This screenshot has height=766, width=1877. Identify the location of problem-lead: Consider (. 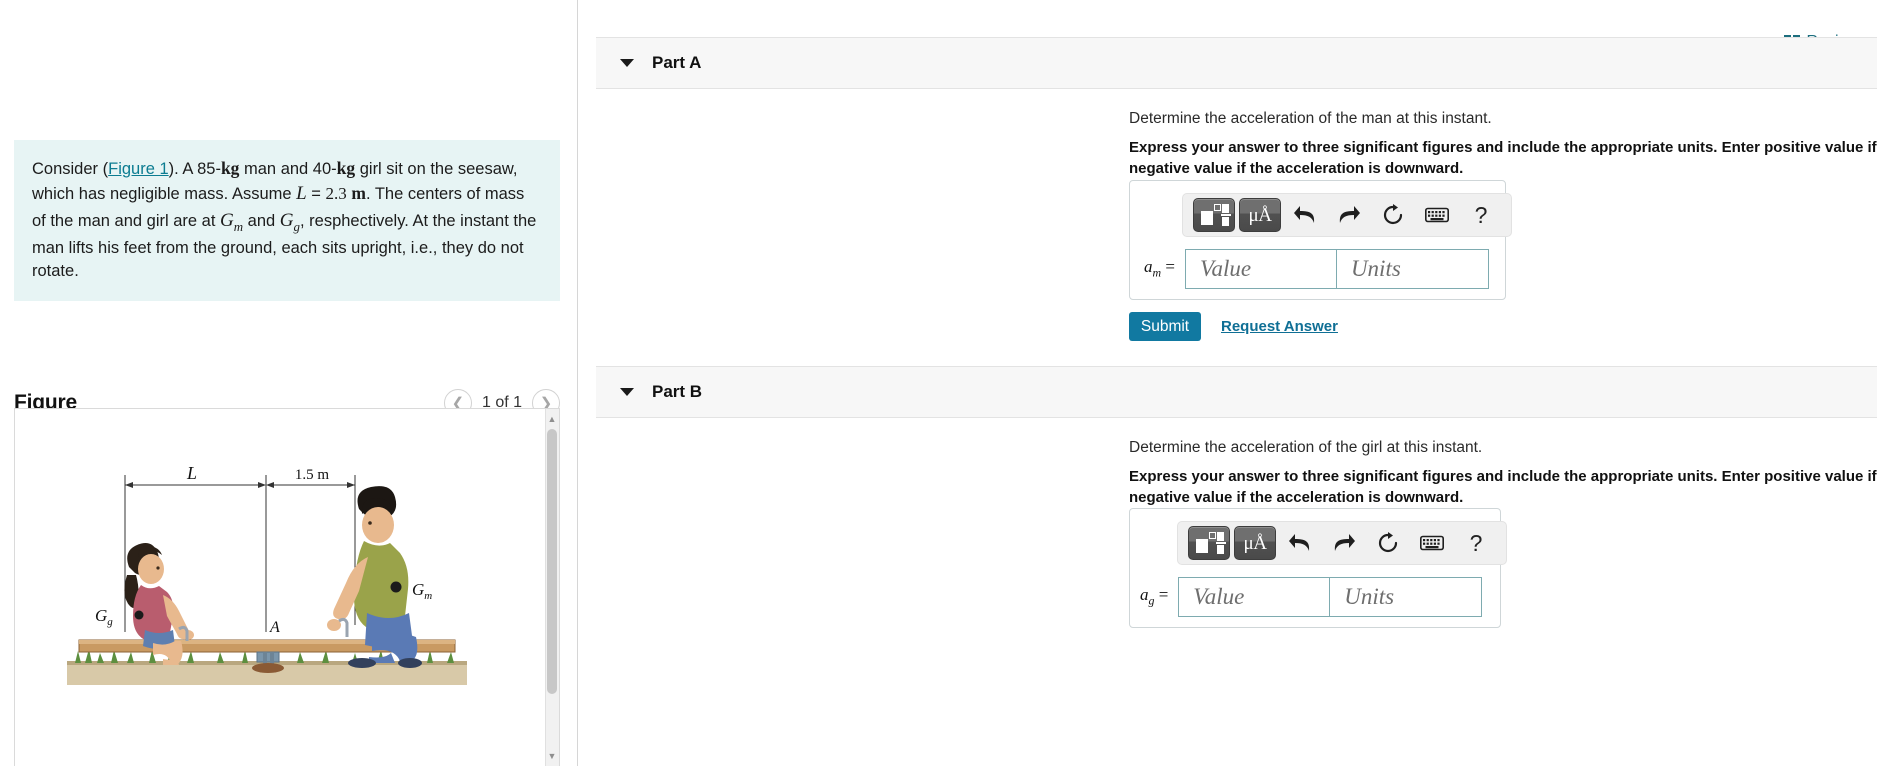
(70, 169).